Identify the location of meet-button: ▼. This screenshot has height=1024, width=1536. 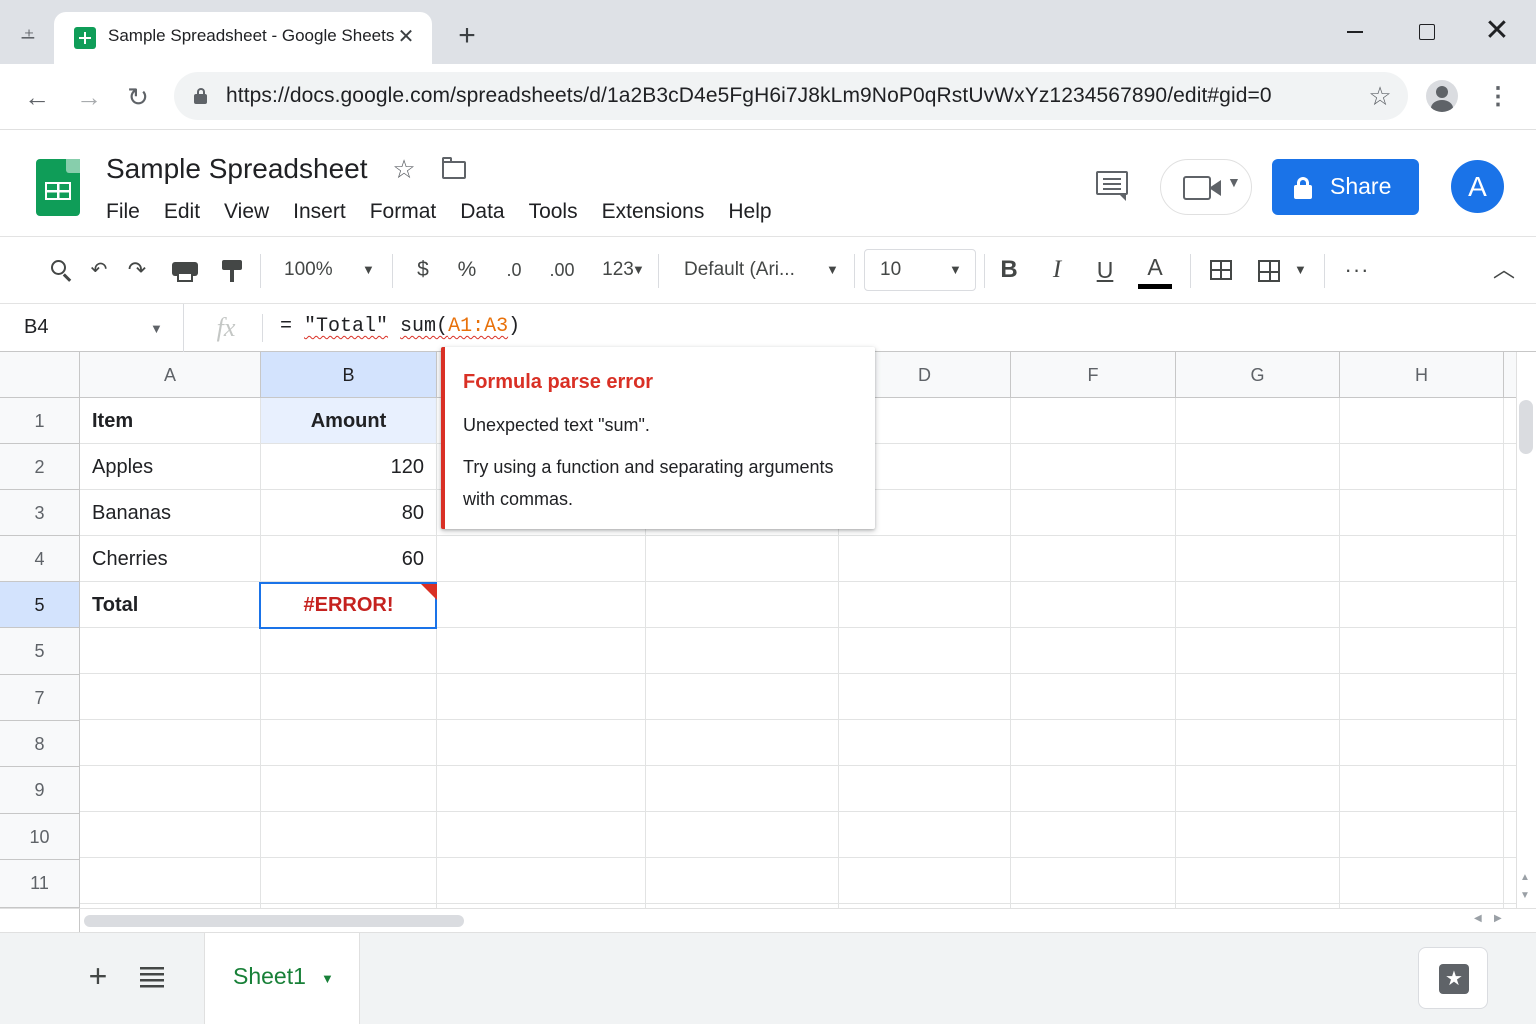
(1206, 187).